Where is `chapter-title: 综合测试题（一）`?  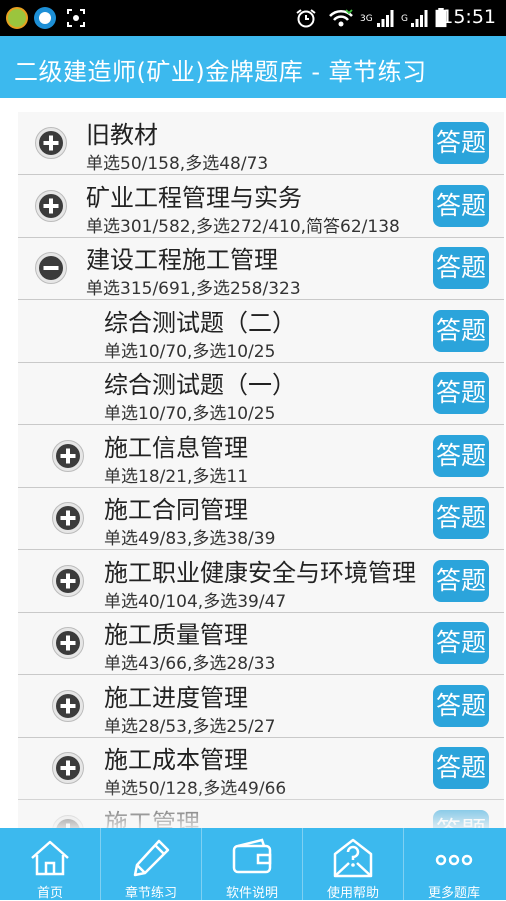
chapter-title: 综合测试题（一） is located at coordinates (200, 385).